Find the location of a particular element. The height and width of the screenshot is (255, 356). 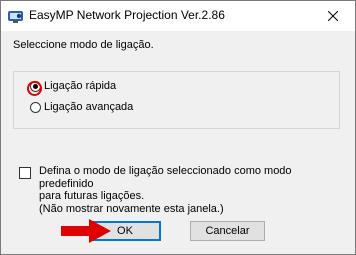

option-quick-connection: Ligação rápida is located at coordinates (72, 87).